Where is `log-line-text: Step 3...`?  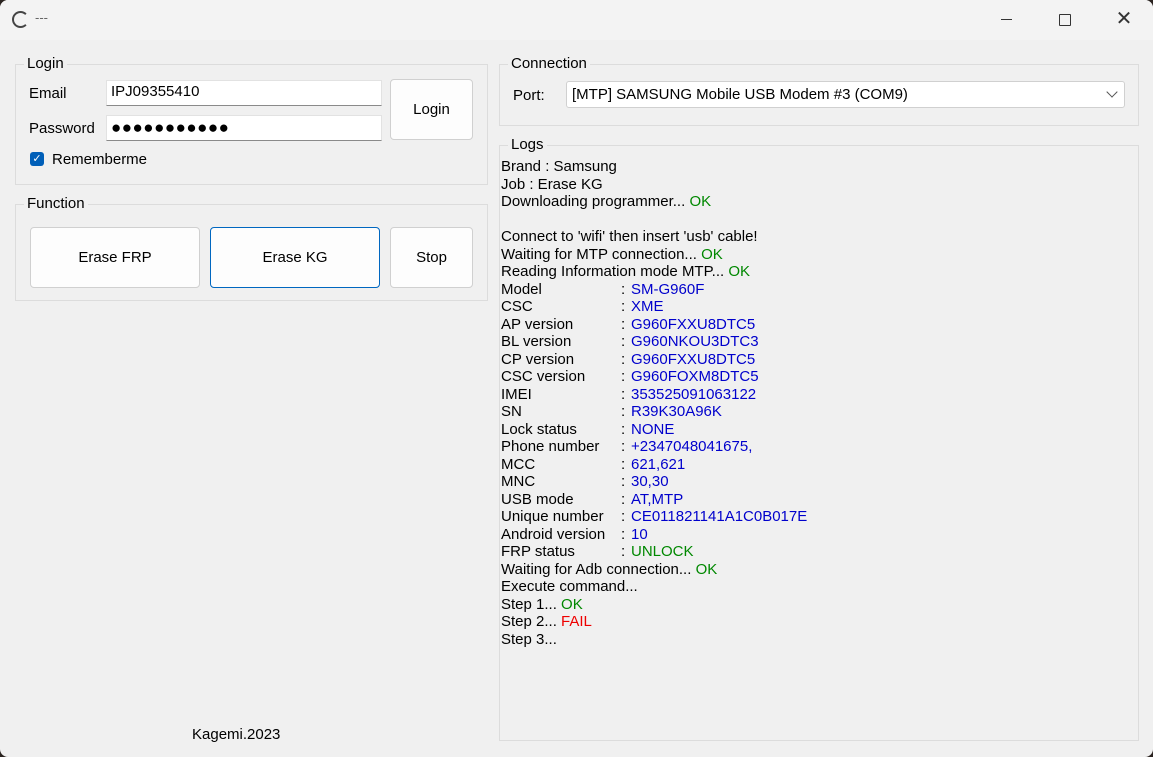 log-line-text: Step 3... is located at coordinates (529, 639).